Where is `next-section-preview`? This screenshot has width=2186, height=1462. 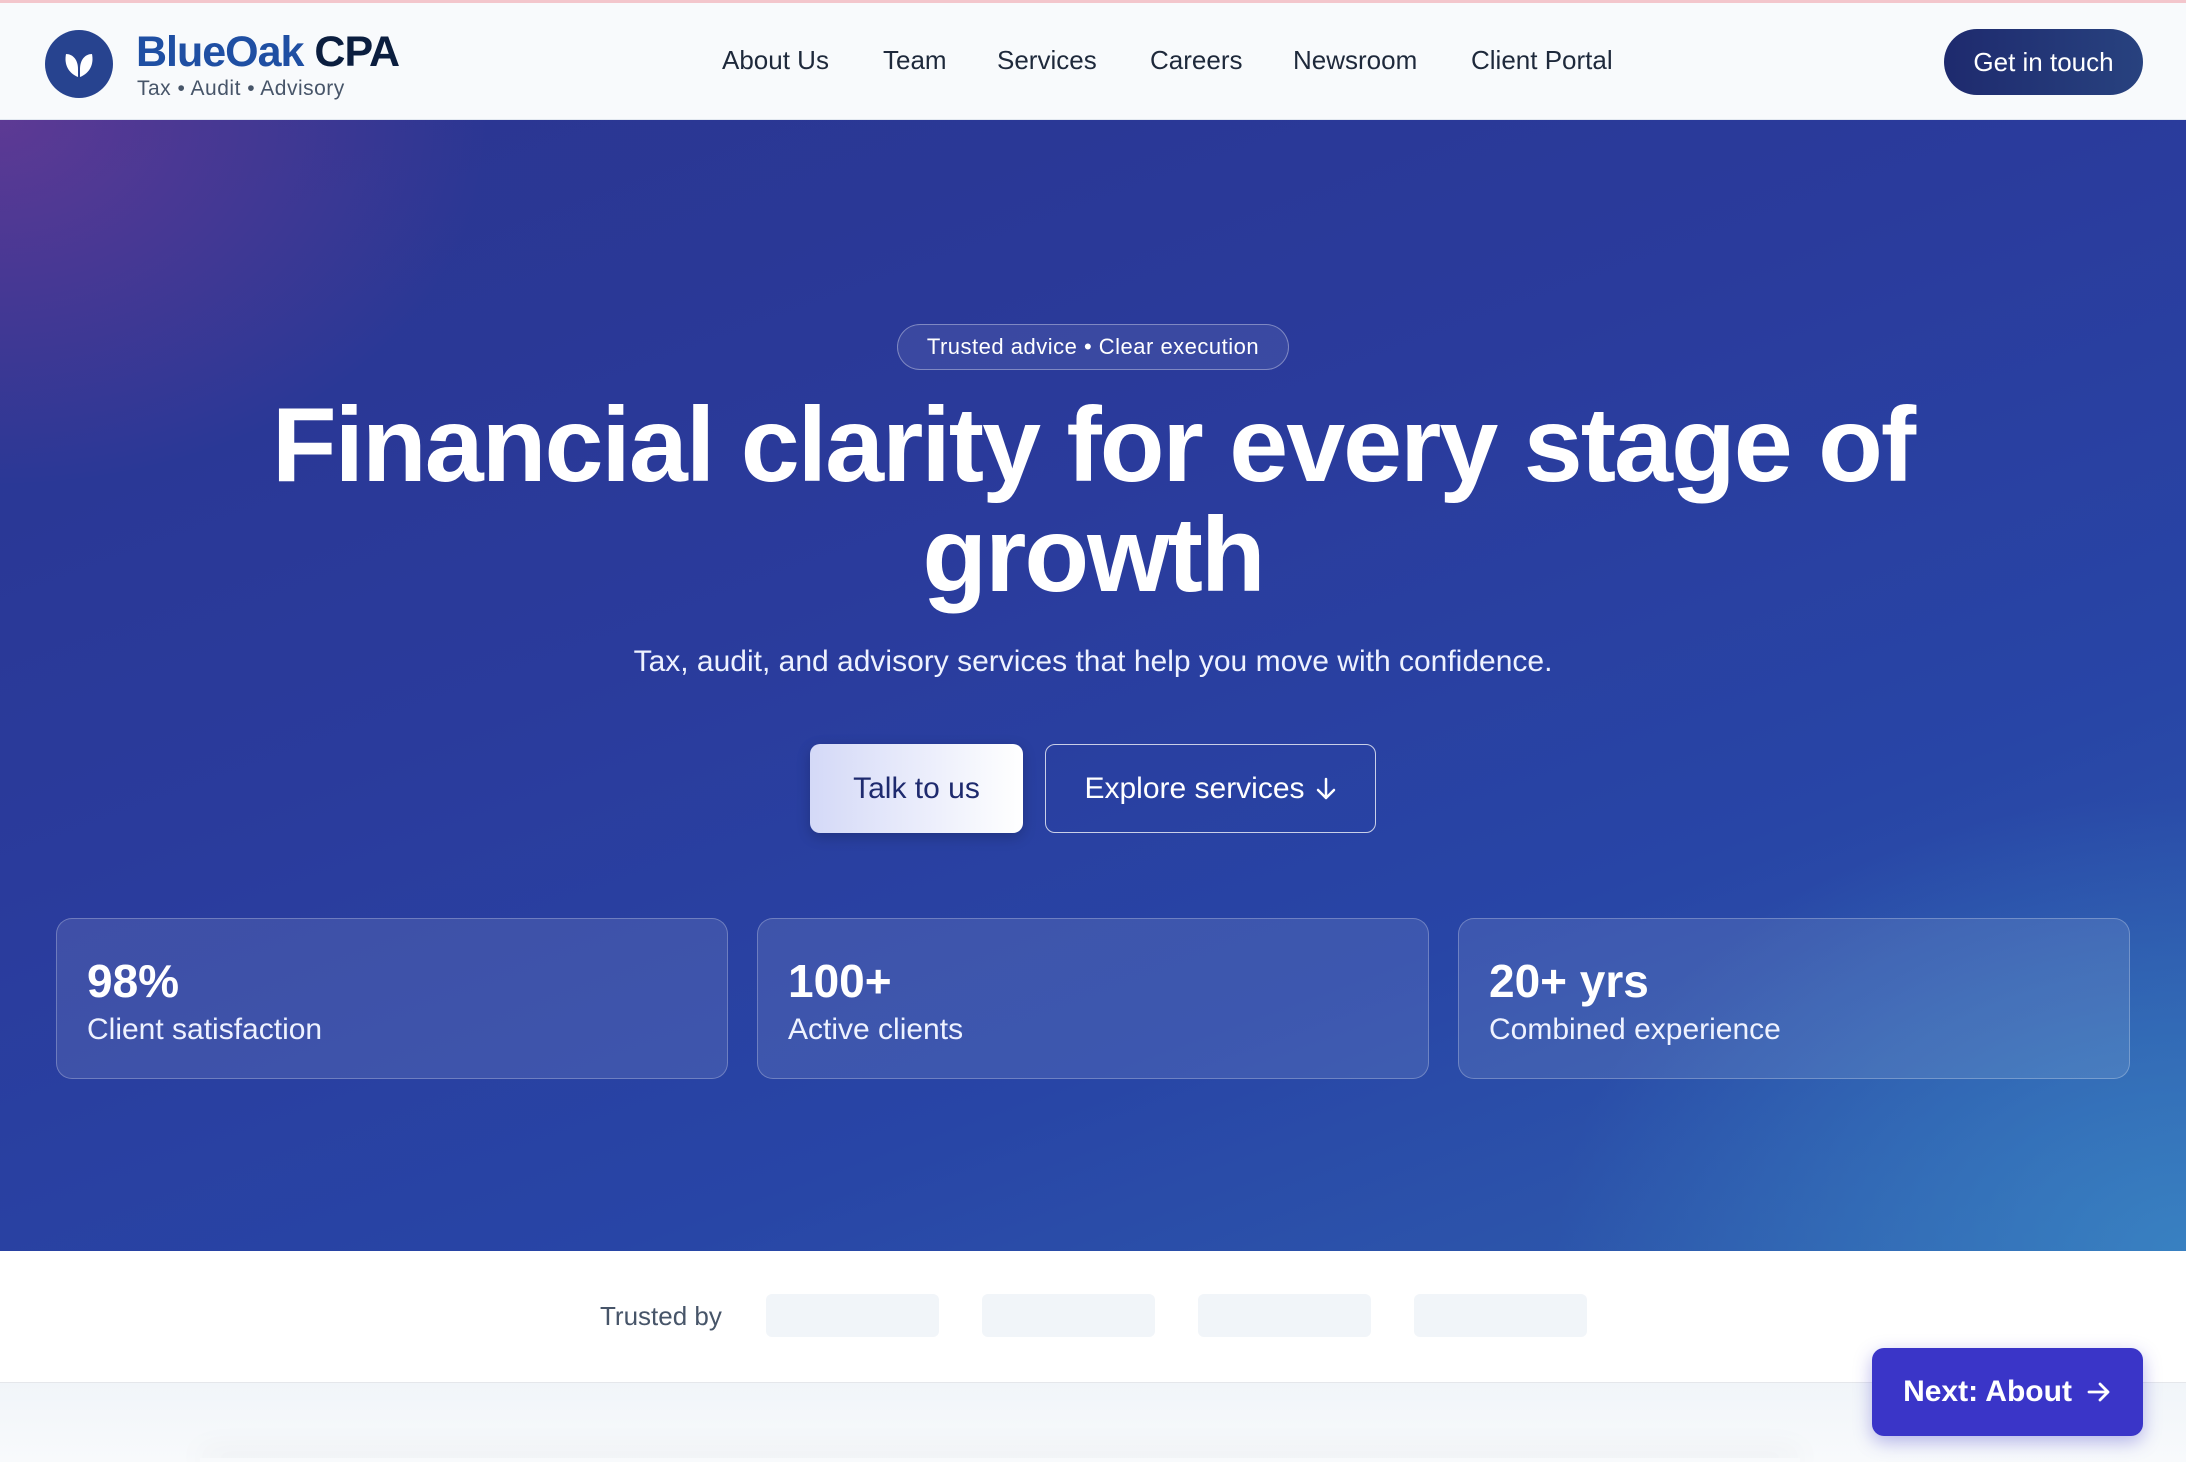
next-section-preview is located at coordinates (1093, 1422).